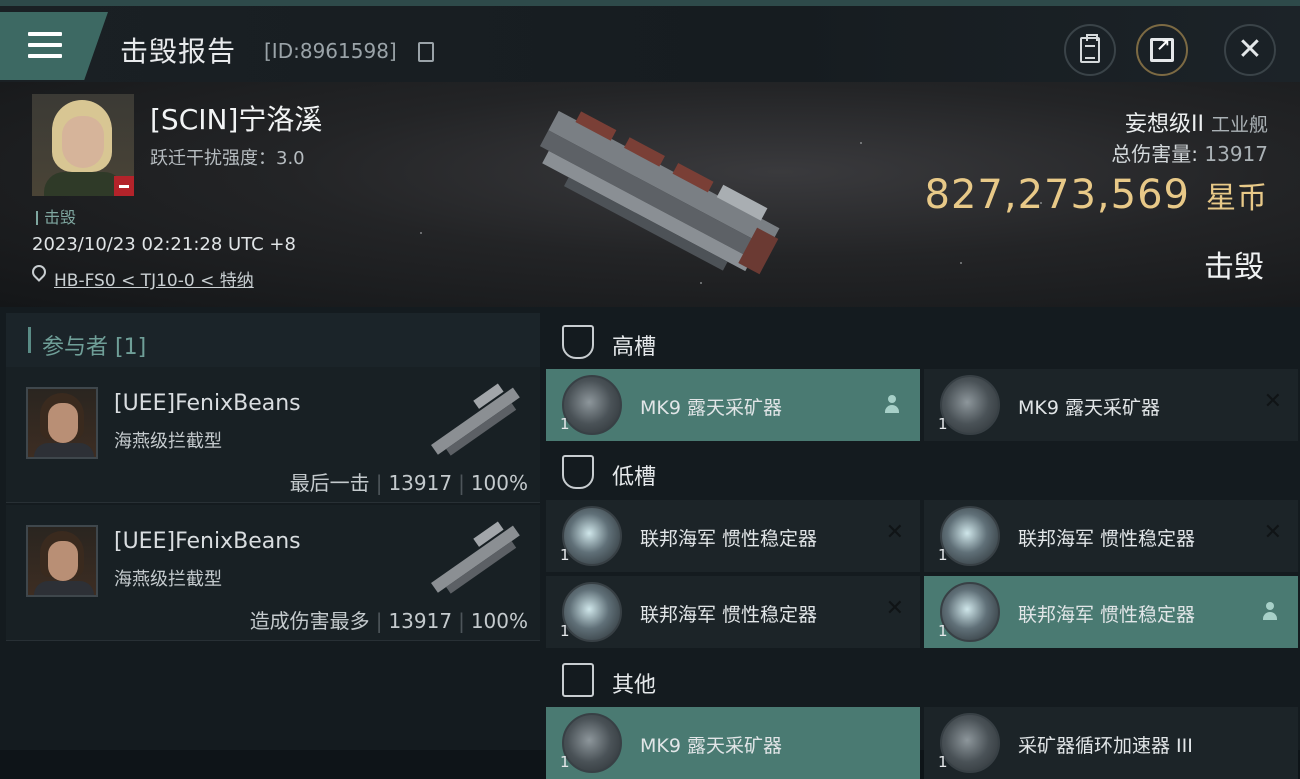 The image size is (1300, 779). I want to click on ship-type: 妄想级II 工业舰, so click(1196, 122).